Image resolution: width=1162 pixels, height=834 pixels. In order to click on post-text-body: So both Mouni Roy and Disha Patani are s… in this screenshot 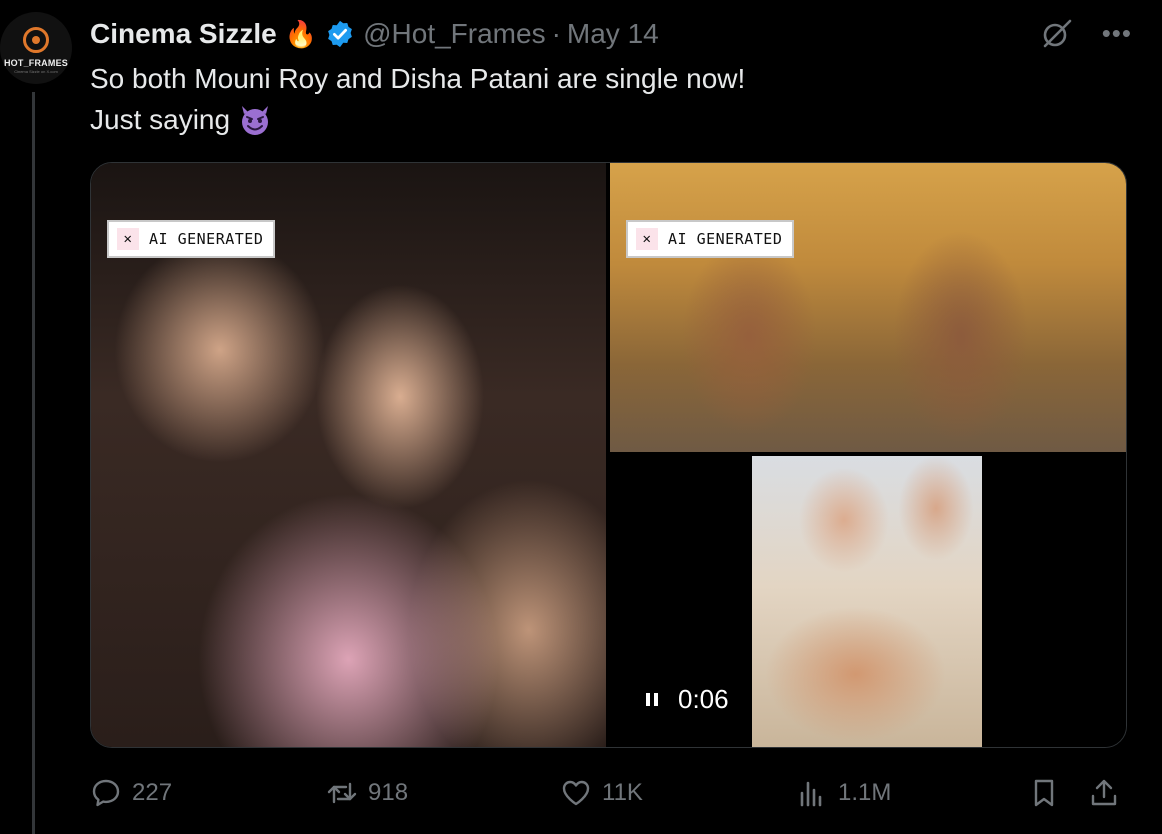, I will do `click(418, 99)`.